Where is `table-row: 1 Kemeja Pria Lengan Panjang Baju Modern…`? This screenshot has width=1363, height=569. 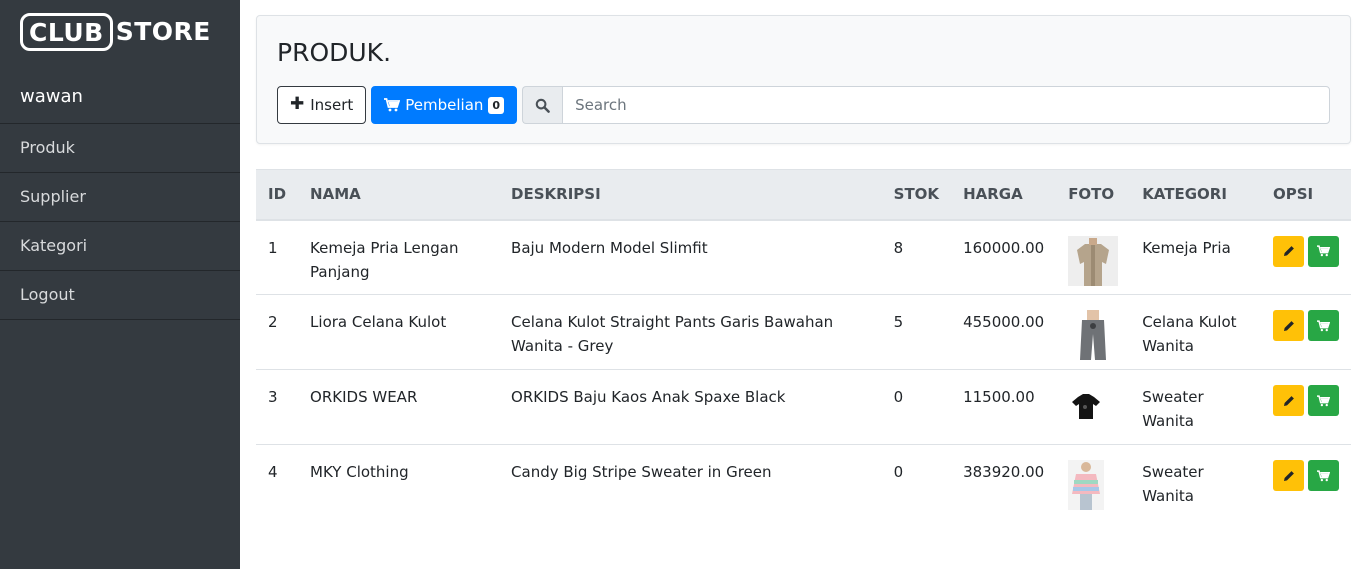
table-row: 1 Kemeja Pria Lengan Panjang Baju Modern… is located at coordinates (803, 257).